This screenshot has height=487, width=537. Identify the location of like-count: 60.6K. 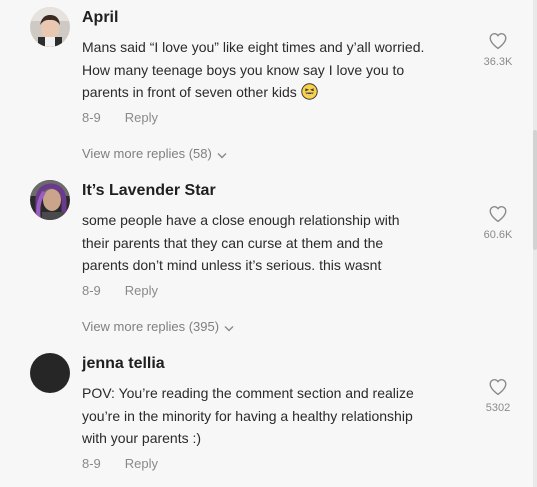
(498, 235).